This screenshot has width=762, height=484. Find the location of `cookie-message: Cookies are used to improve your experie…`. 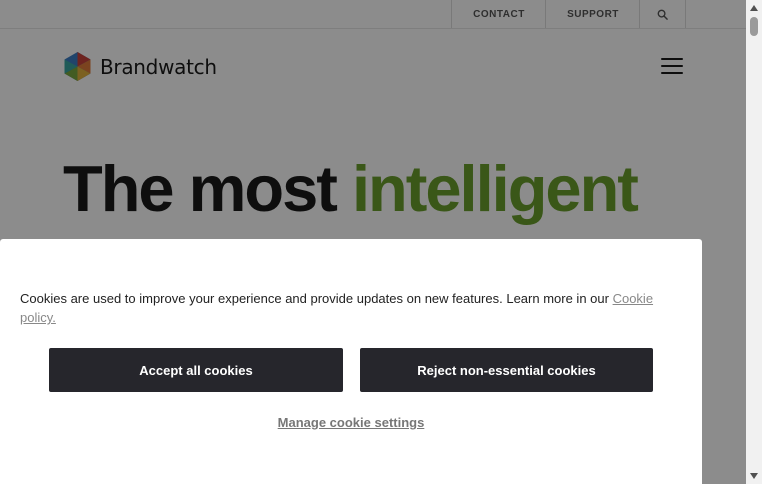

cookie-message: Cookies are used to improve your experie… is located at coordinates (345, 308).